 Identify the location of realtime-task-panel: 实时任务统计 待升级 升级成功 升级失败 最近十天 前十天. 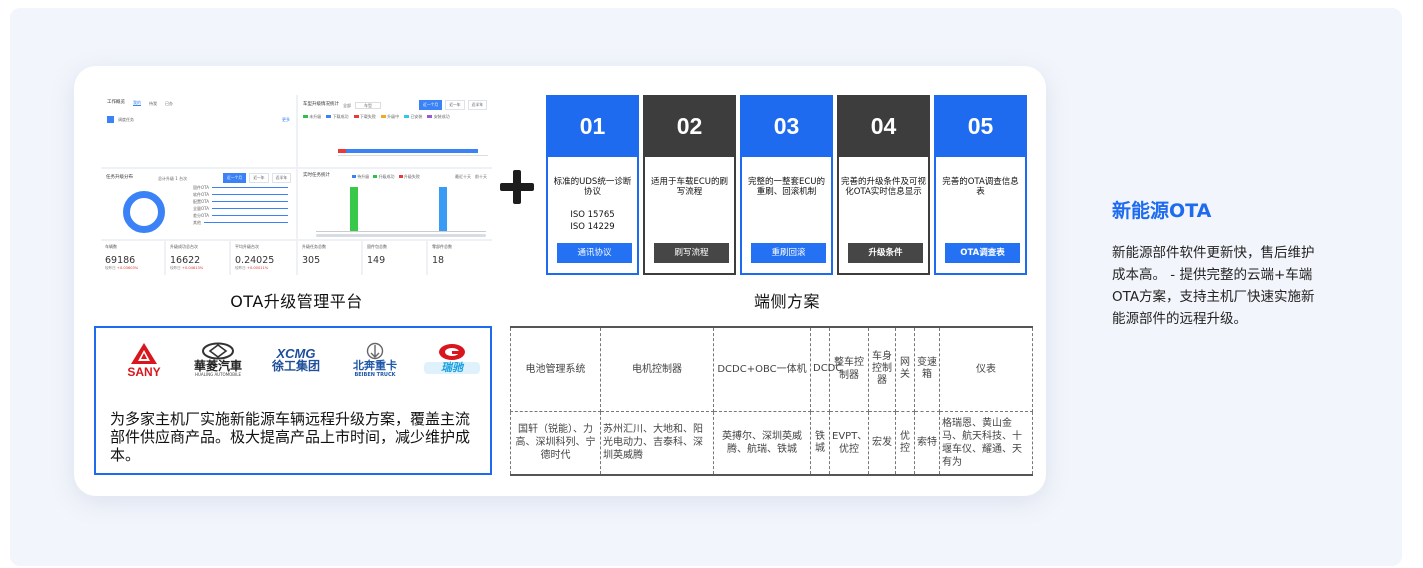
(395, 204).